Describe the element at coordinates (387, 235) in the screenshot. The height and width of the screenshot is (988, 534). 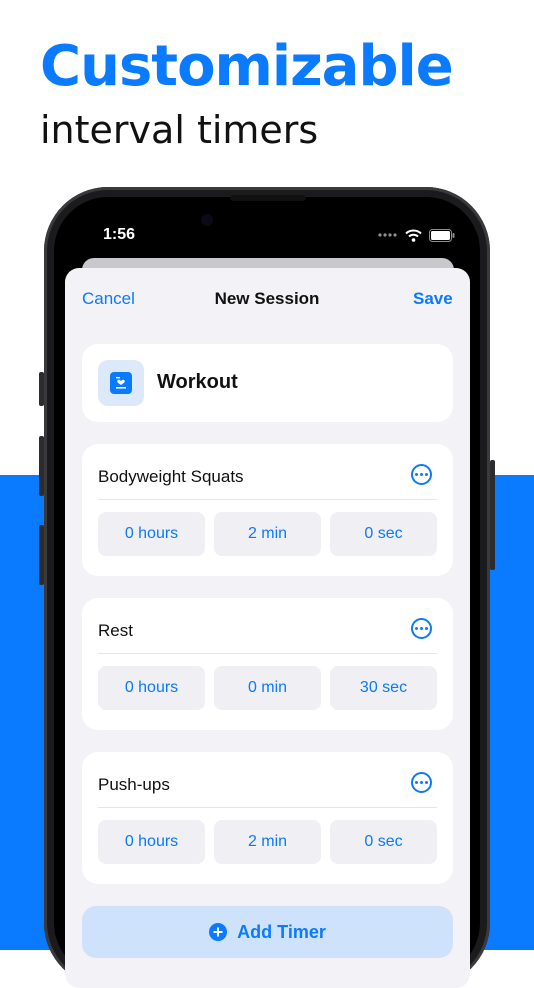
I see `signal-dots-icon` at that location.